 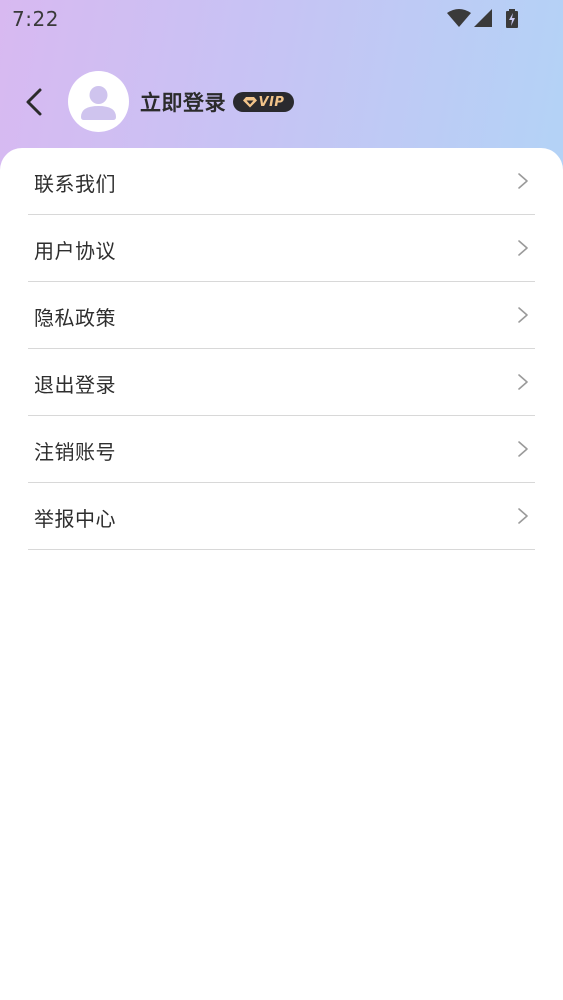 What do you see at coordinates (75, 452) in the screenshot?
I see `menu-item-label: 注销账号` at bounding box center [75, 452].